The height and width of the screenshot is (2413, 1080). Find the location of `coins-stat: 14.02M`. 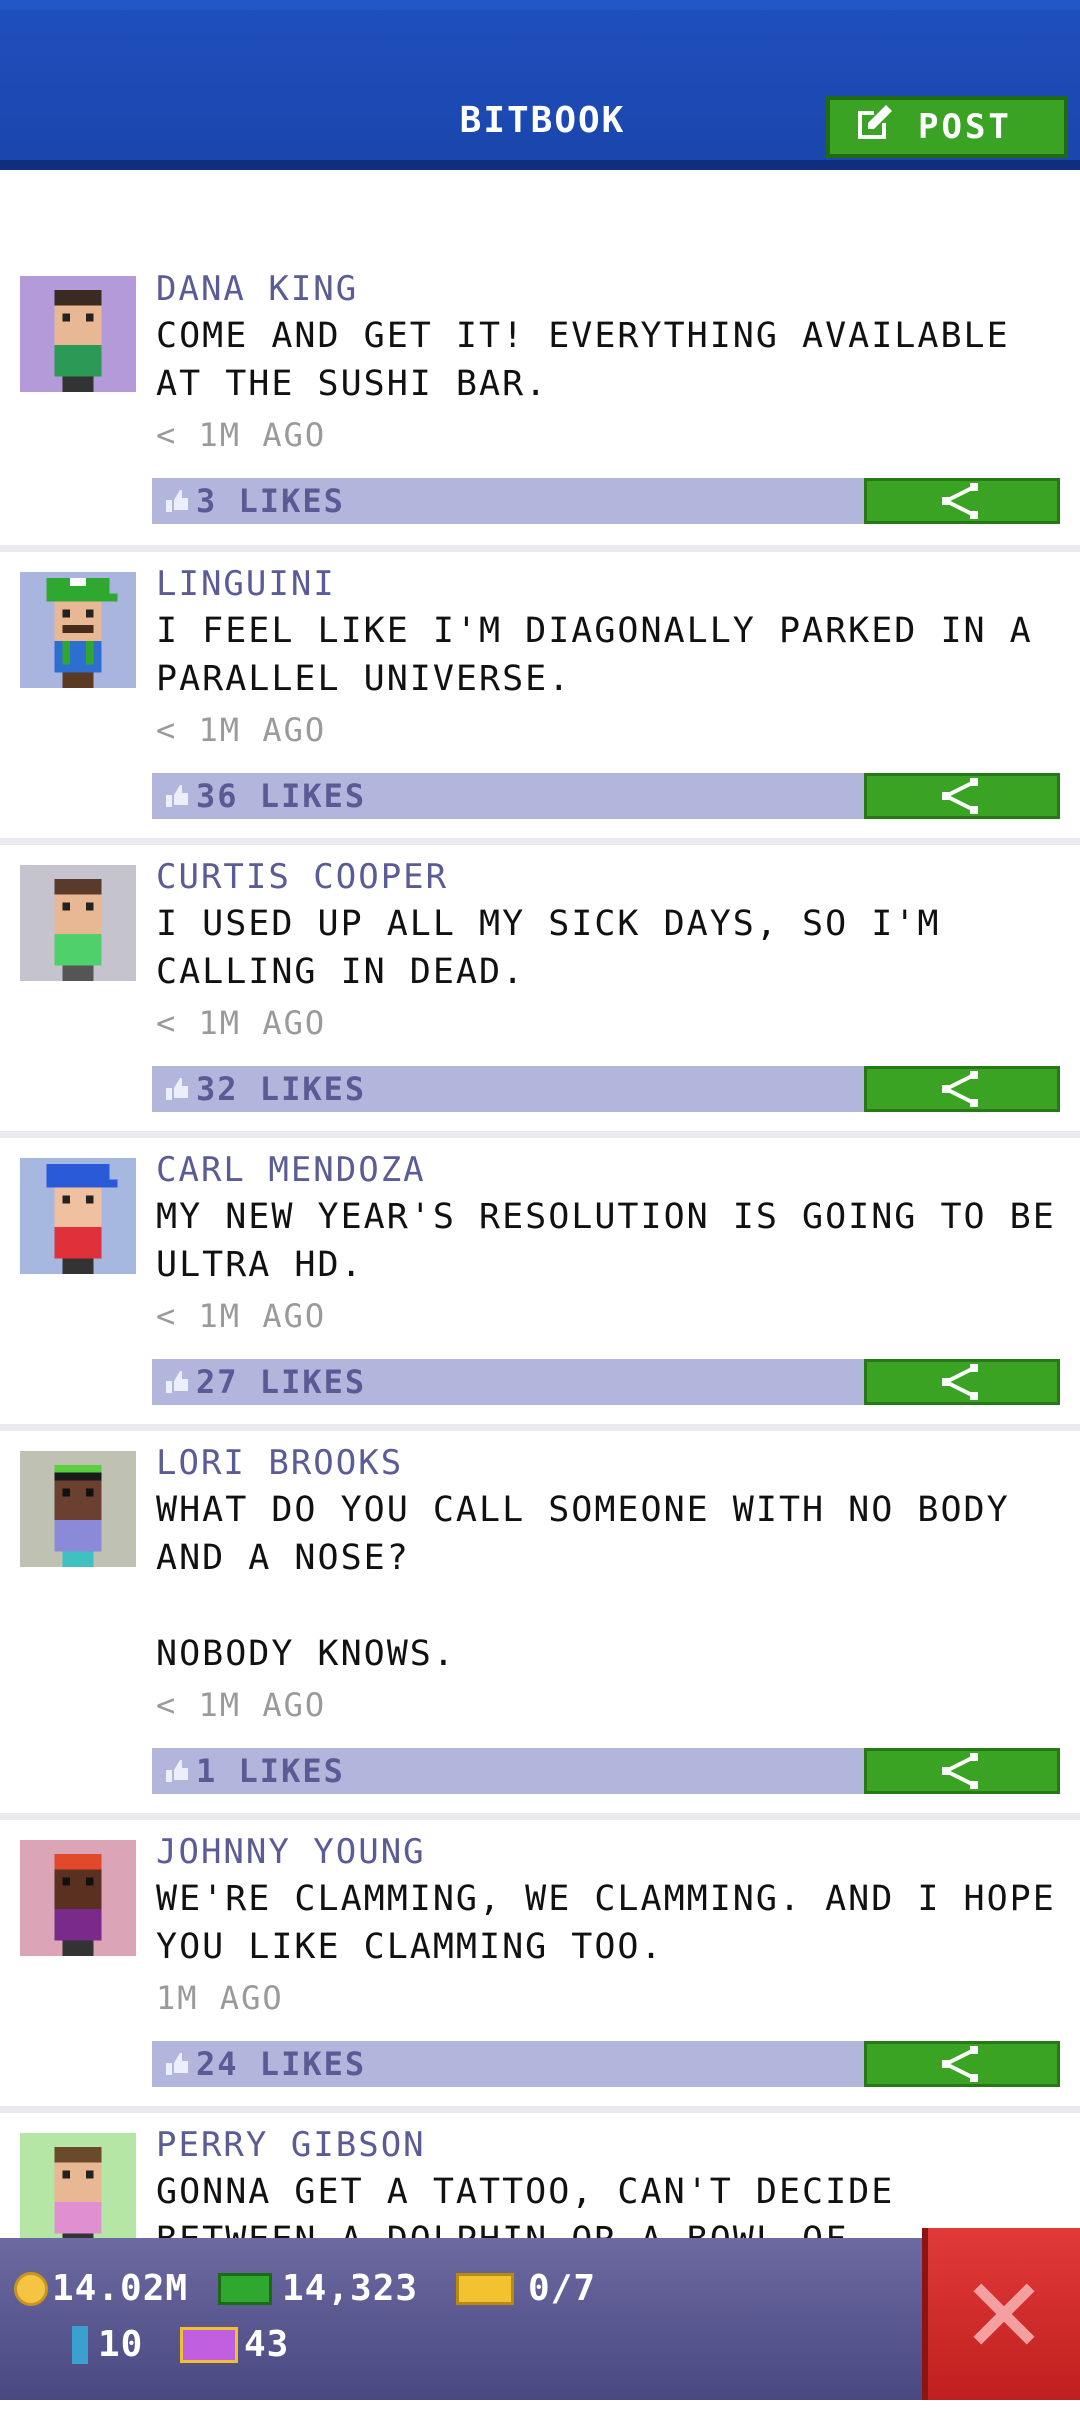

coins-stat: 14.02M is located at coordinates (101, 2288).